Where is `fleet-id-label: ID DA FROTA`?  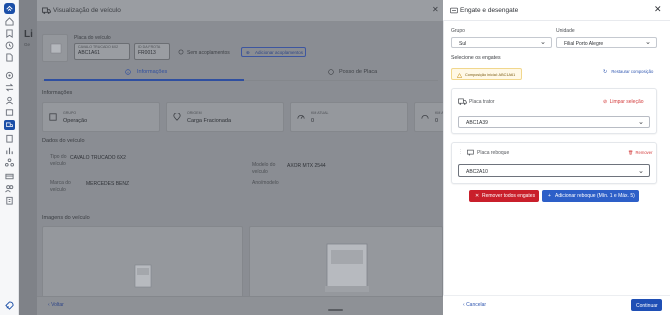 fleet-id-label: ID DA FROTA is located at coordinates (149, 47).